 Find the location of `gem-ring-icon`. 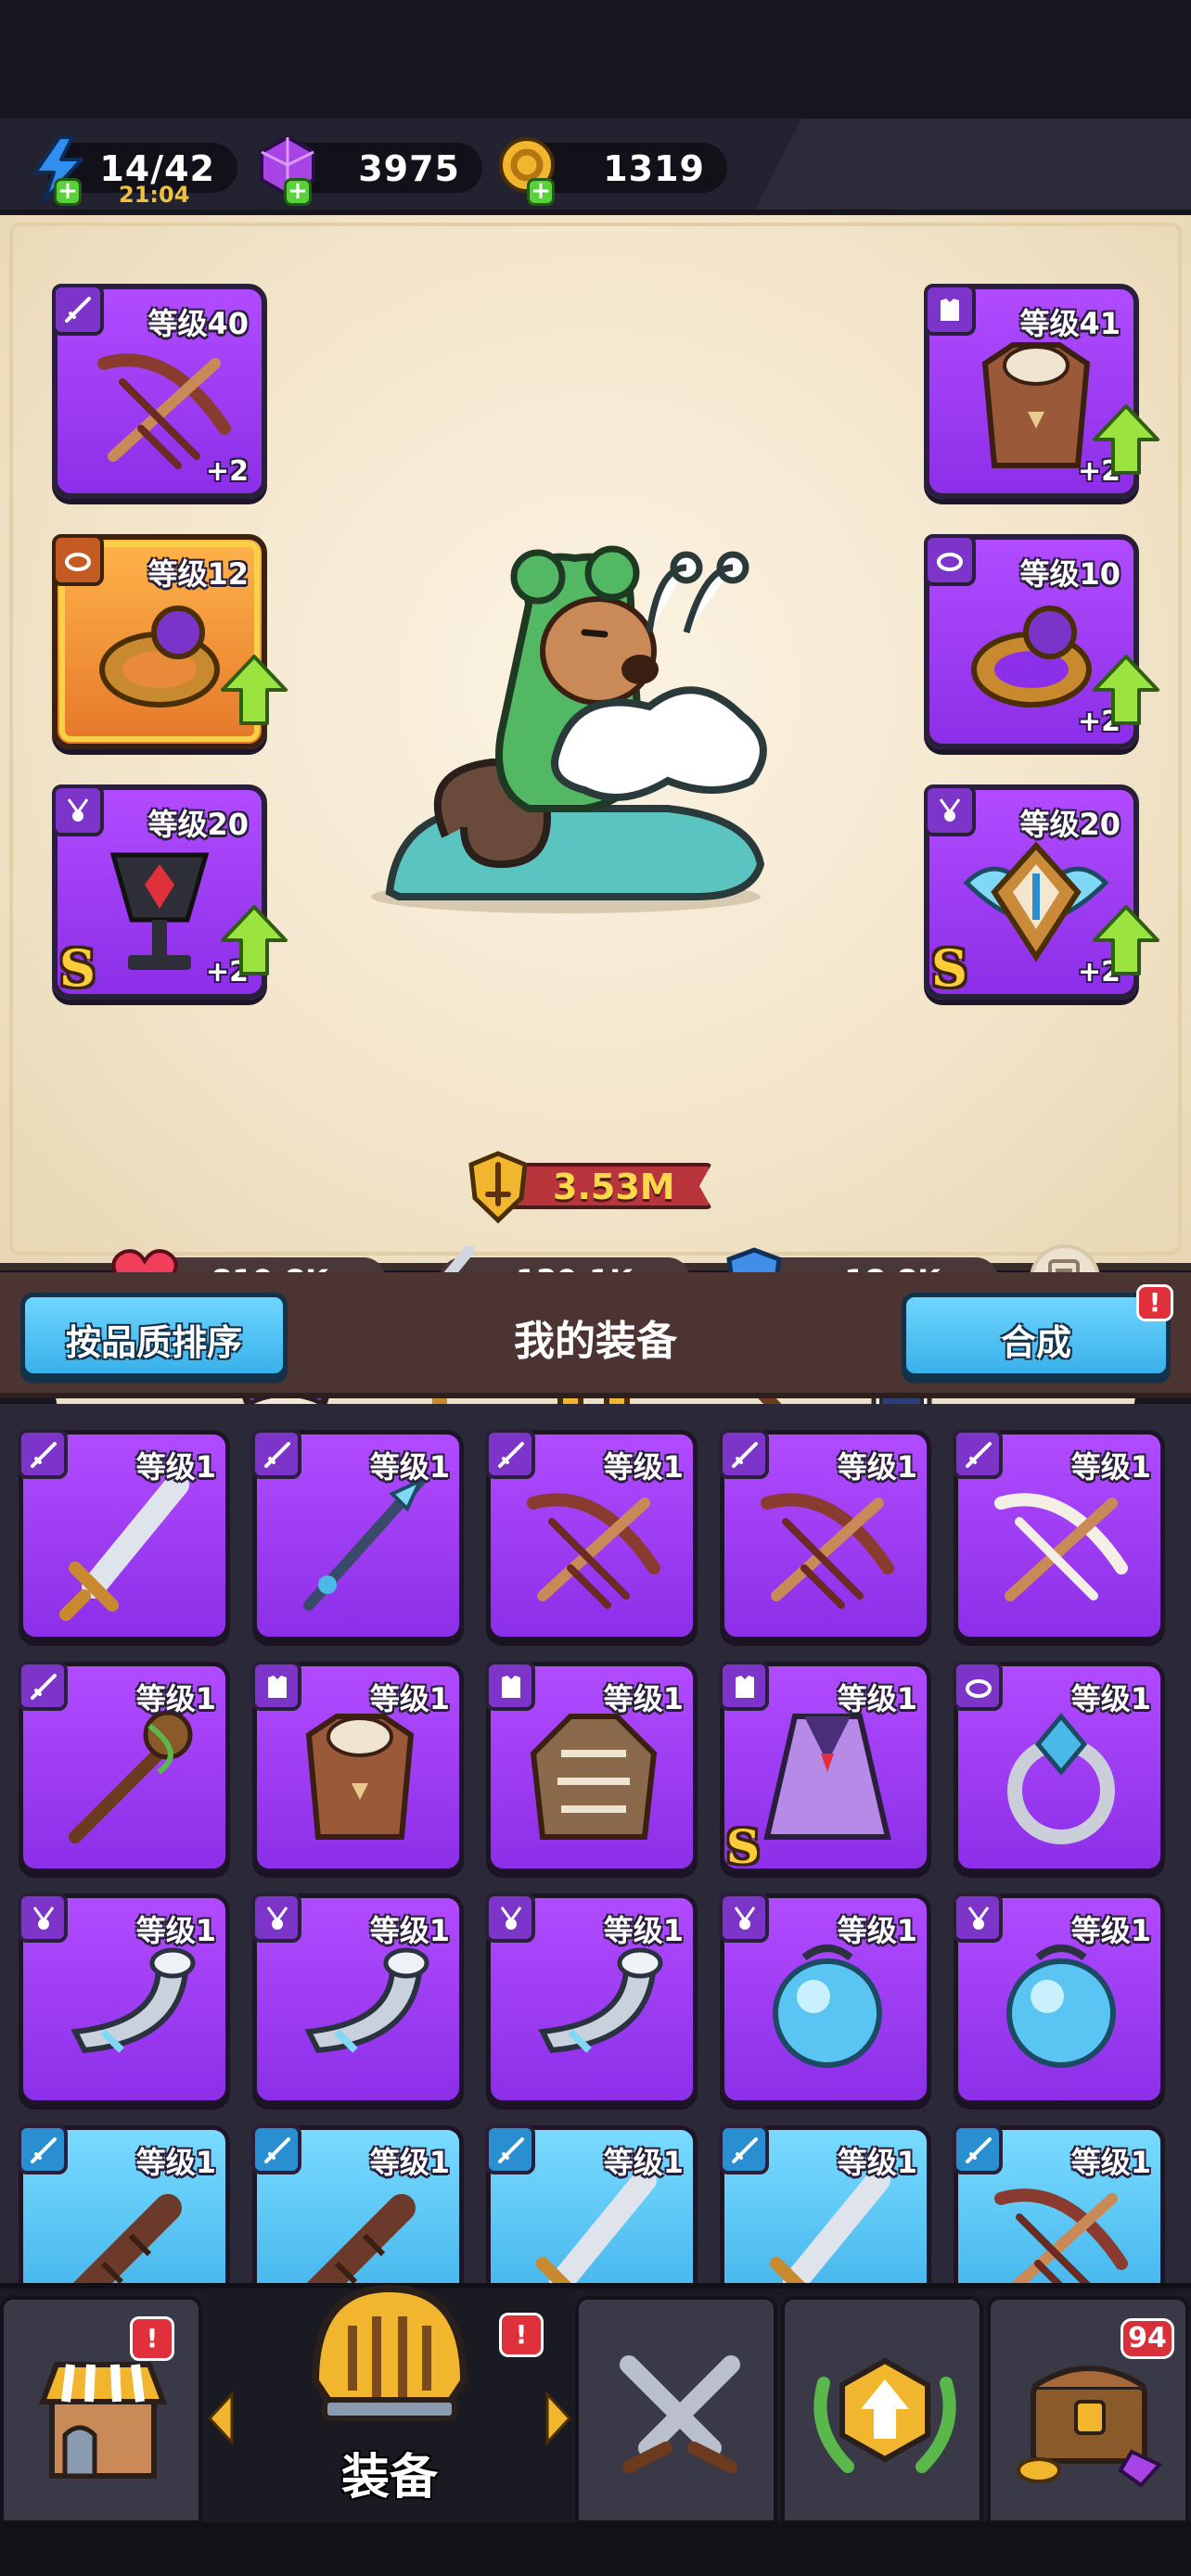

gem-ring-icon is located at coordinates (1061, 1779).